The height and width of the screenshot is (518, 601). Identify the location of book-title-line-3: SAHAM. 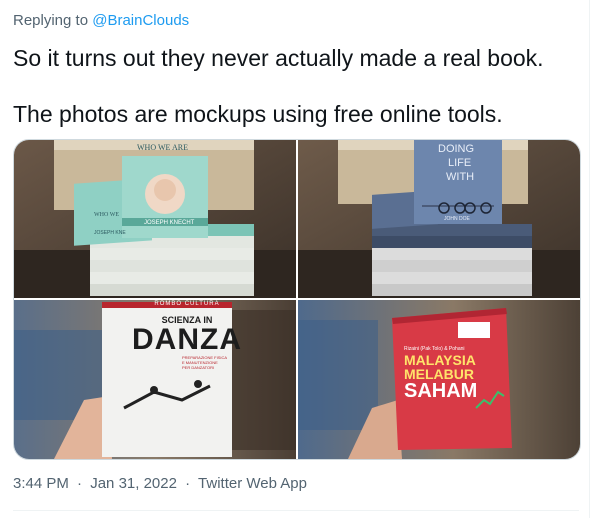
(441, 391).